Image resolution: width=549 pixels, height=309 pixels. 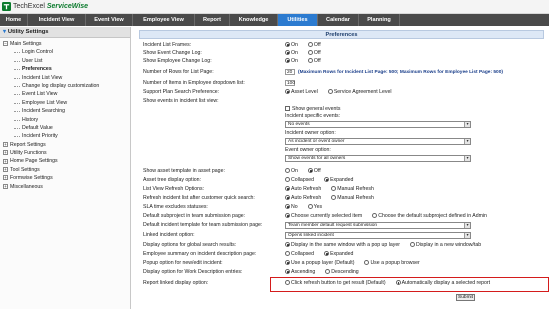 What do you see at coordinates (65, 120) in the screenshot?
I see `sidebar-item-history: History` at bounding box center [65, 120].